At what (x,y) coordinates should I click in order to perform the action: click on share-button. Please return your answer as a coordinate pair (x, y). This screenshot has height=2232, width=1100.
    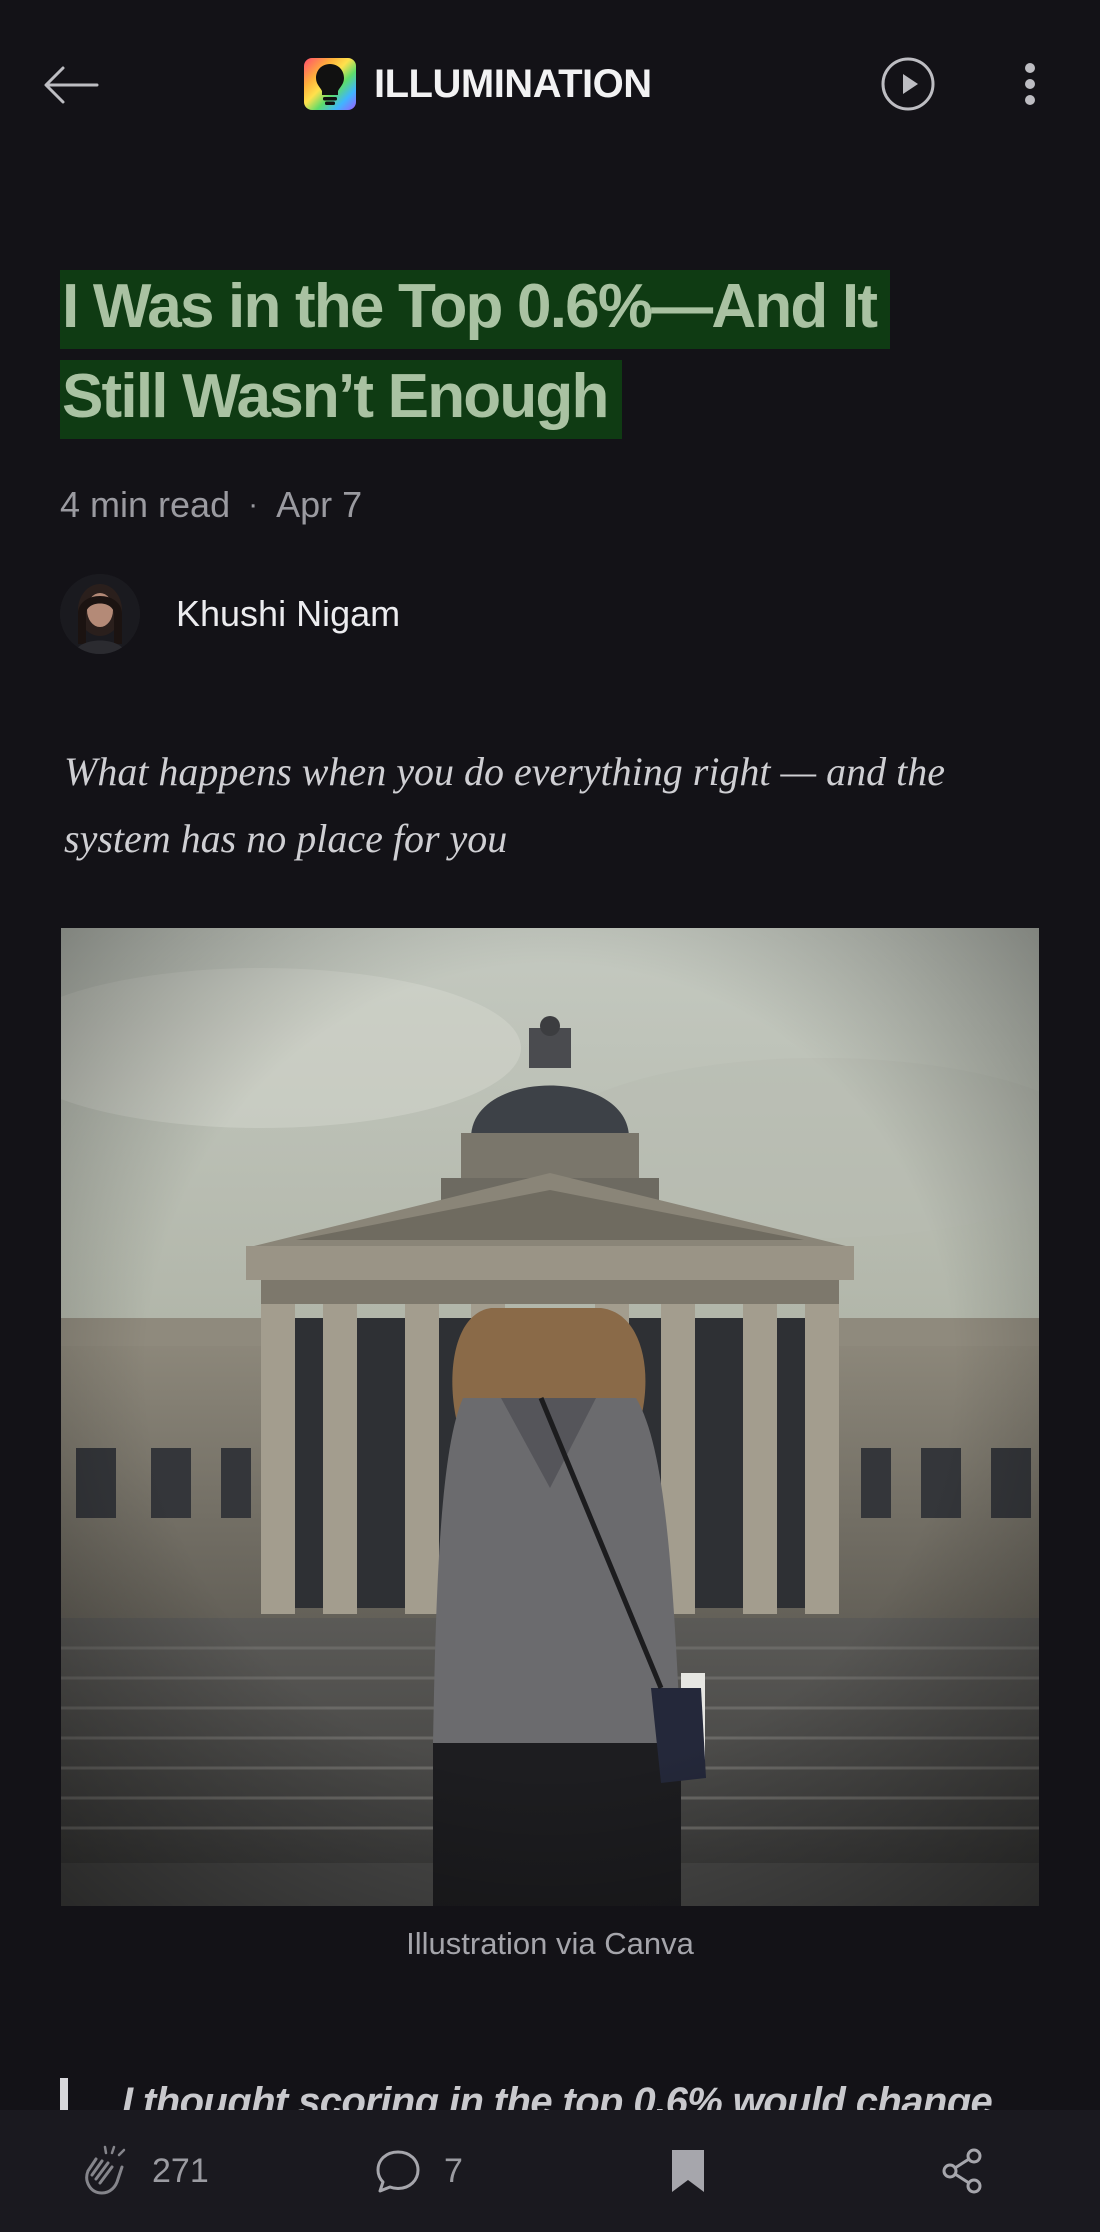
    Looking at the image, I should click on (963, 2171).